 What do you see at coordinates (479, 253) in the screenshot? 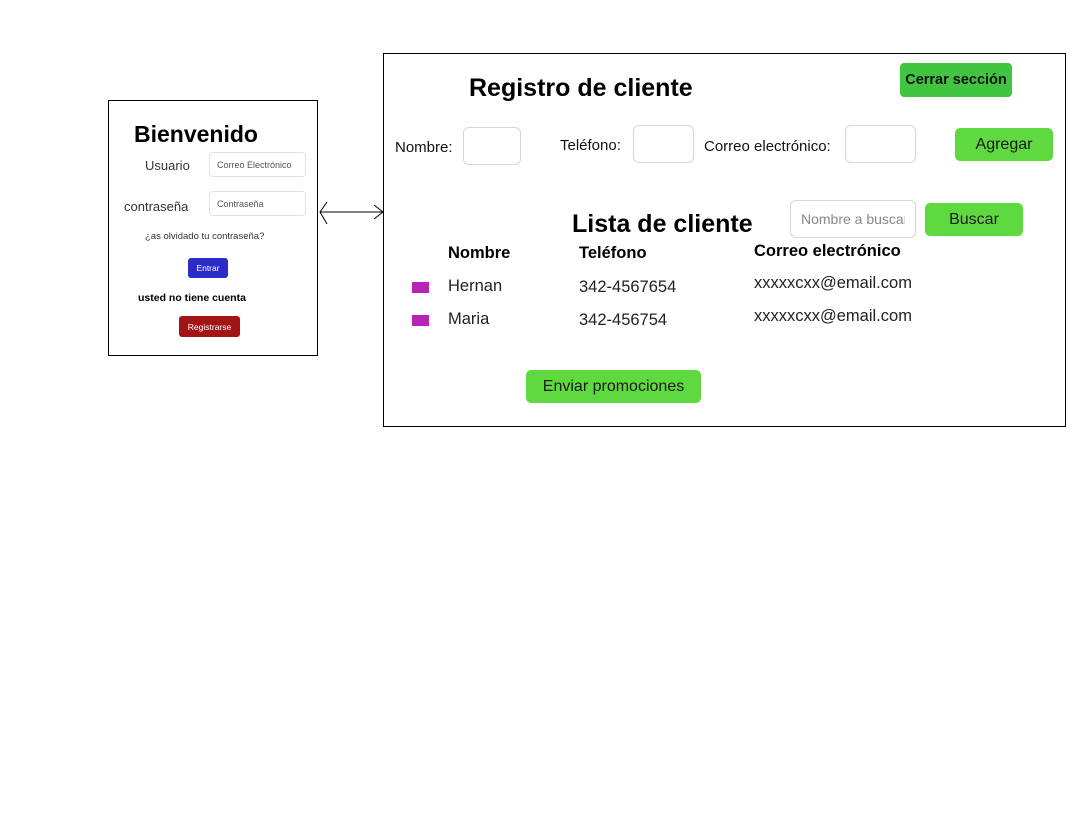
I see `column-header-name: Nombre` at bounding box center [479, 253].